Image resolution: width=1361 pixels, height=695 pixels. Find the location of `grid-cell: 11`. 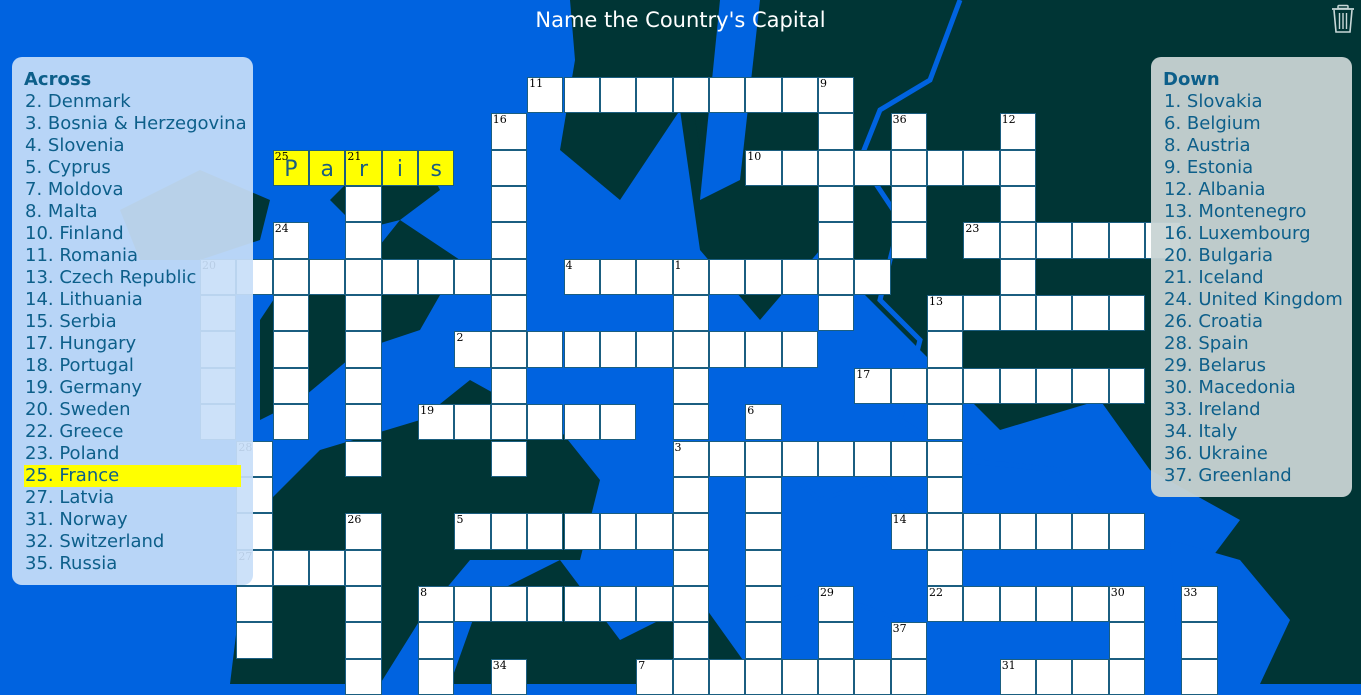

grid-cell: 11 is located at coordinates (545, 95).